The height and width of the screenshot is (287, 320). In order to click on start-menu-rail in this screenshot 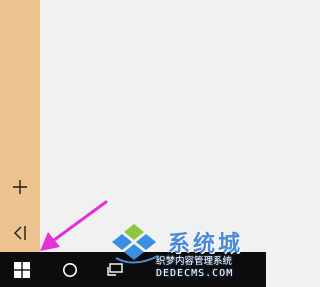, I will do `click(20, 126)`.